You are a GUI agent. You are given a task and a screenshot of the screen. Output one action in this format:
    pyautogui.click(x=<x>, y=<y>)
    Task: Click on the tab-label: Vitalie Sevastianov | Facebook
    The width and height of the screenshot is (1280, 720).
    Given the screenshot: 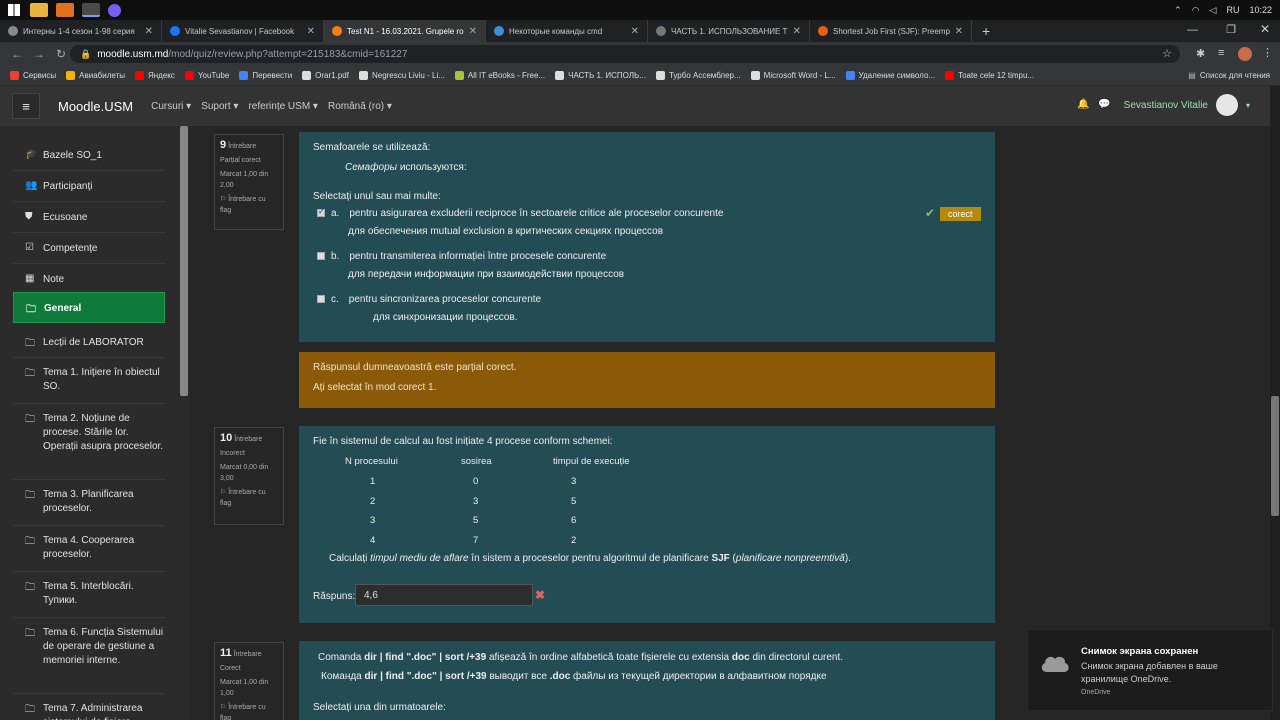 What is the action you would take?
    pyautogui.click(x=240, y=31)
    